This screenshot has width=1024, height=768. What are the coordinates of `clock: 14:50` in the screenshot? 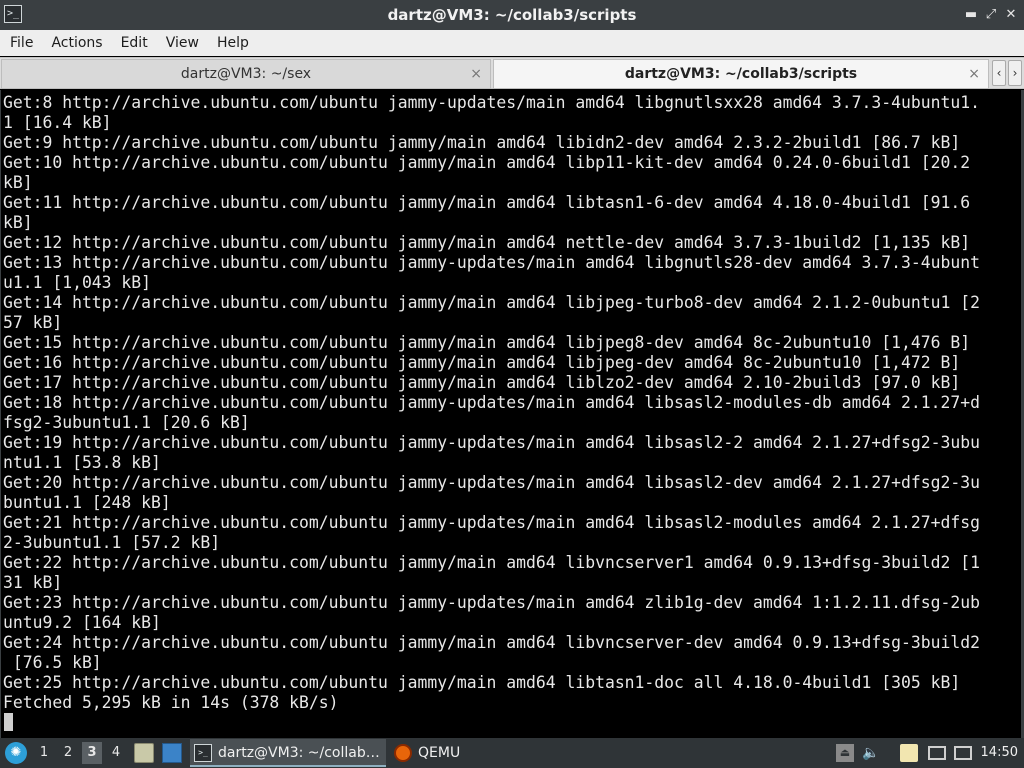 It's located at (999, 753).